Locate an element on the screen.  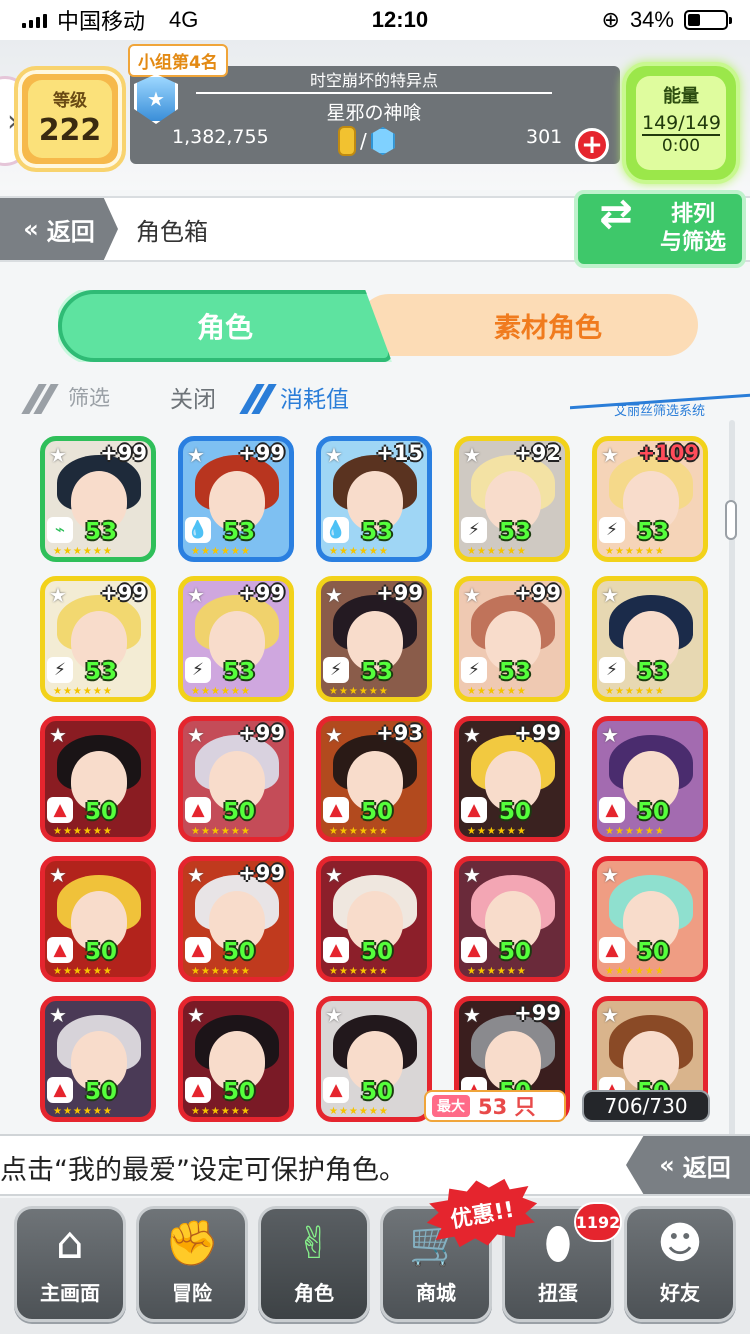
character-card: ★ +99 ⌁ 53 ★★★★★★ is located at coordinates (98, 499).